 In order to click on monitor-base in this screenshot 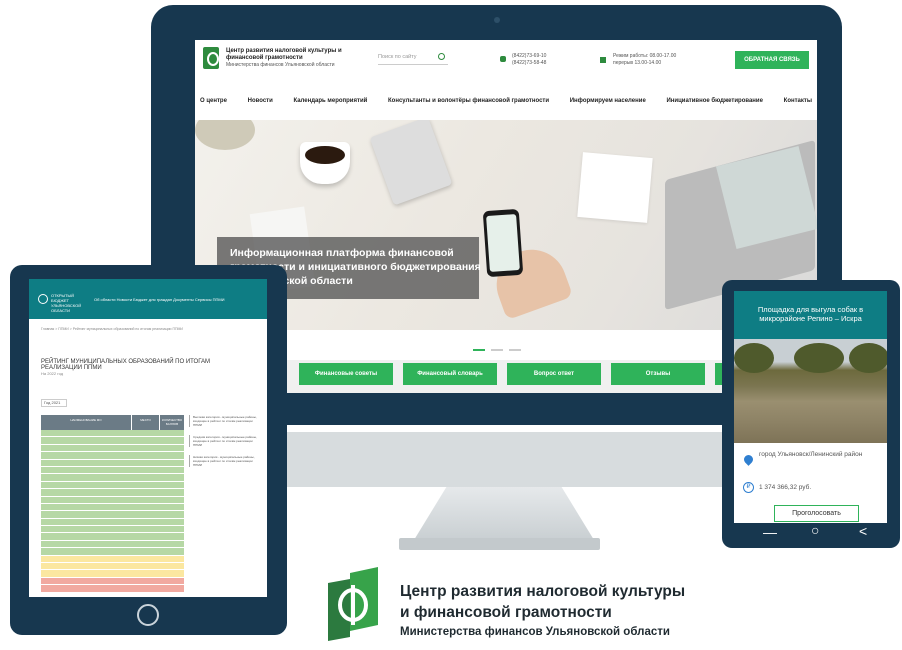, I will do `click(499, 544)`.